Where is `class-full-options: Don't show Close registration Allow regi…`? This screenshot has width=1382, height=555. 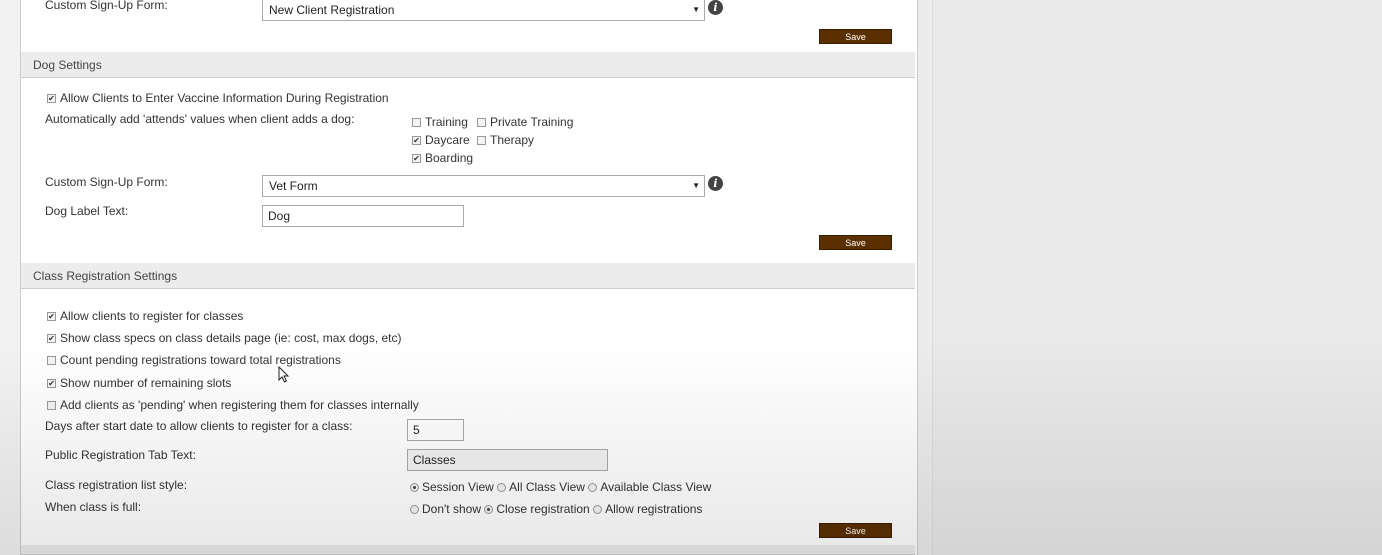
class-full-options: Don't show Close registration Allow regi… is located at coordinates (556, 508).